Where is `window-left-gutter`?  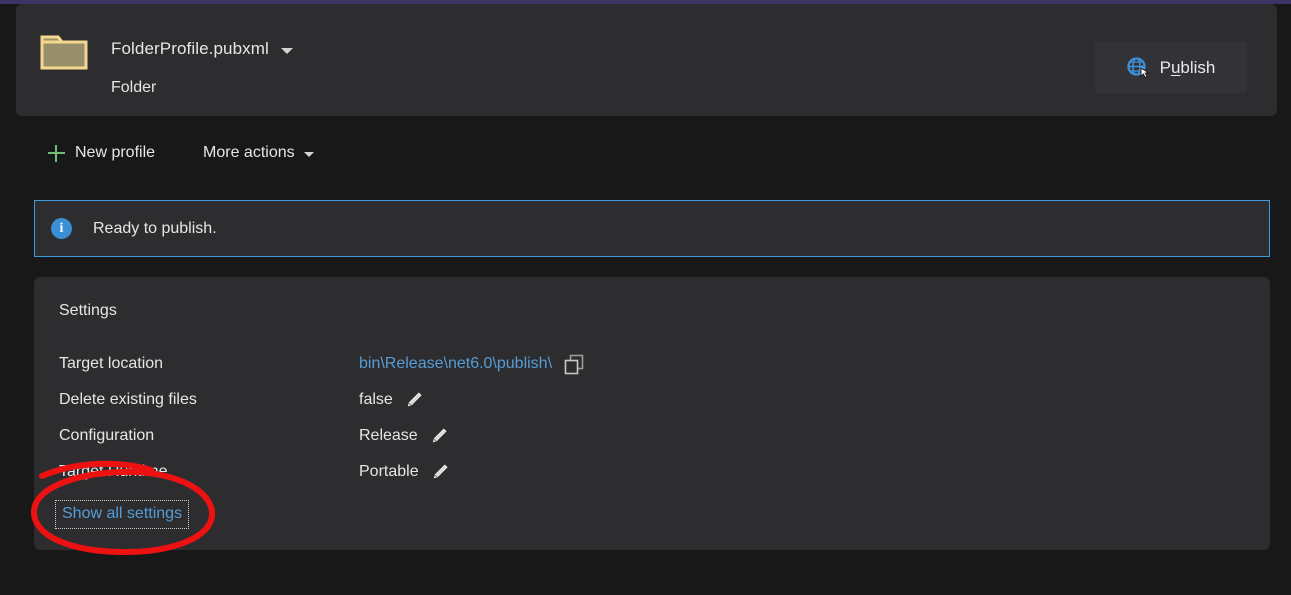
window-left-gutter is located at coordinates (8, 60).